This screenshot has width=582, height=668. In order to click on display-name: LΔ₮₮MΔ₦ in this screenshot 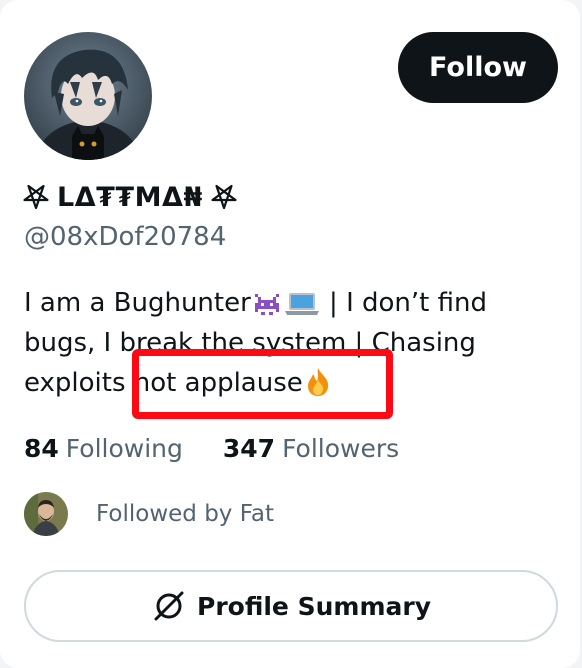, I will do `click(130, 197)`.